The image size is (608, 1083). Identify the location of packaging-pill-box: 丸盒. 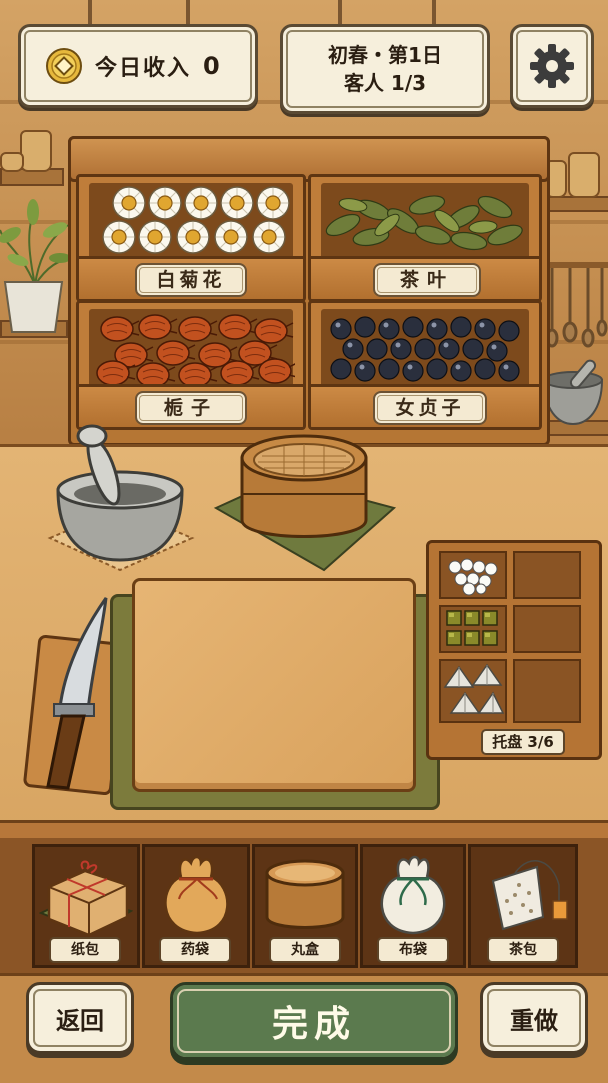
(305, 906).